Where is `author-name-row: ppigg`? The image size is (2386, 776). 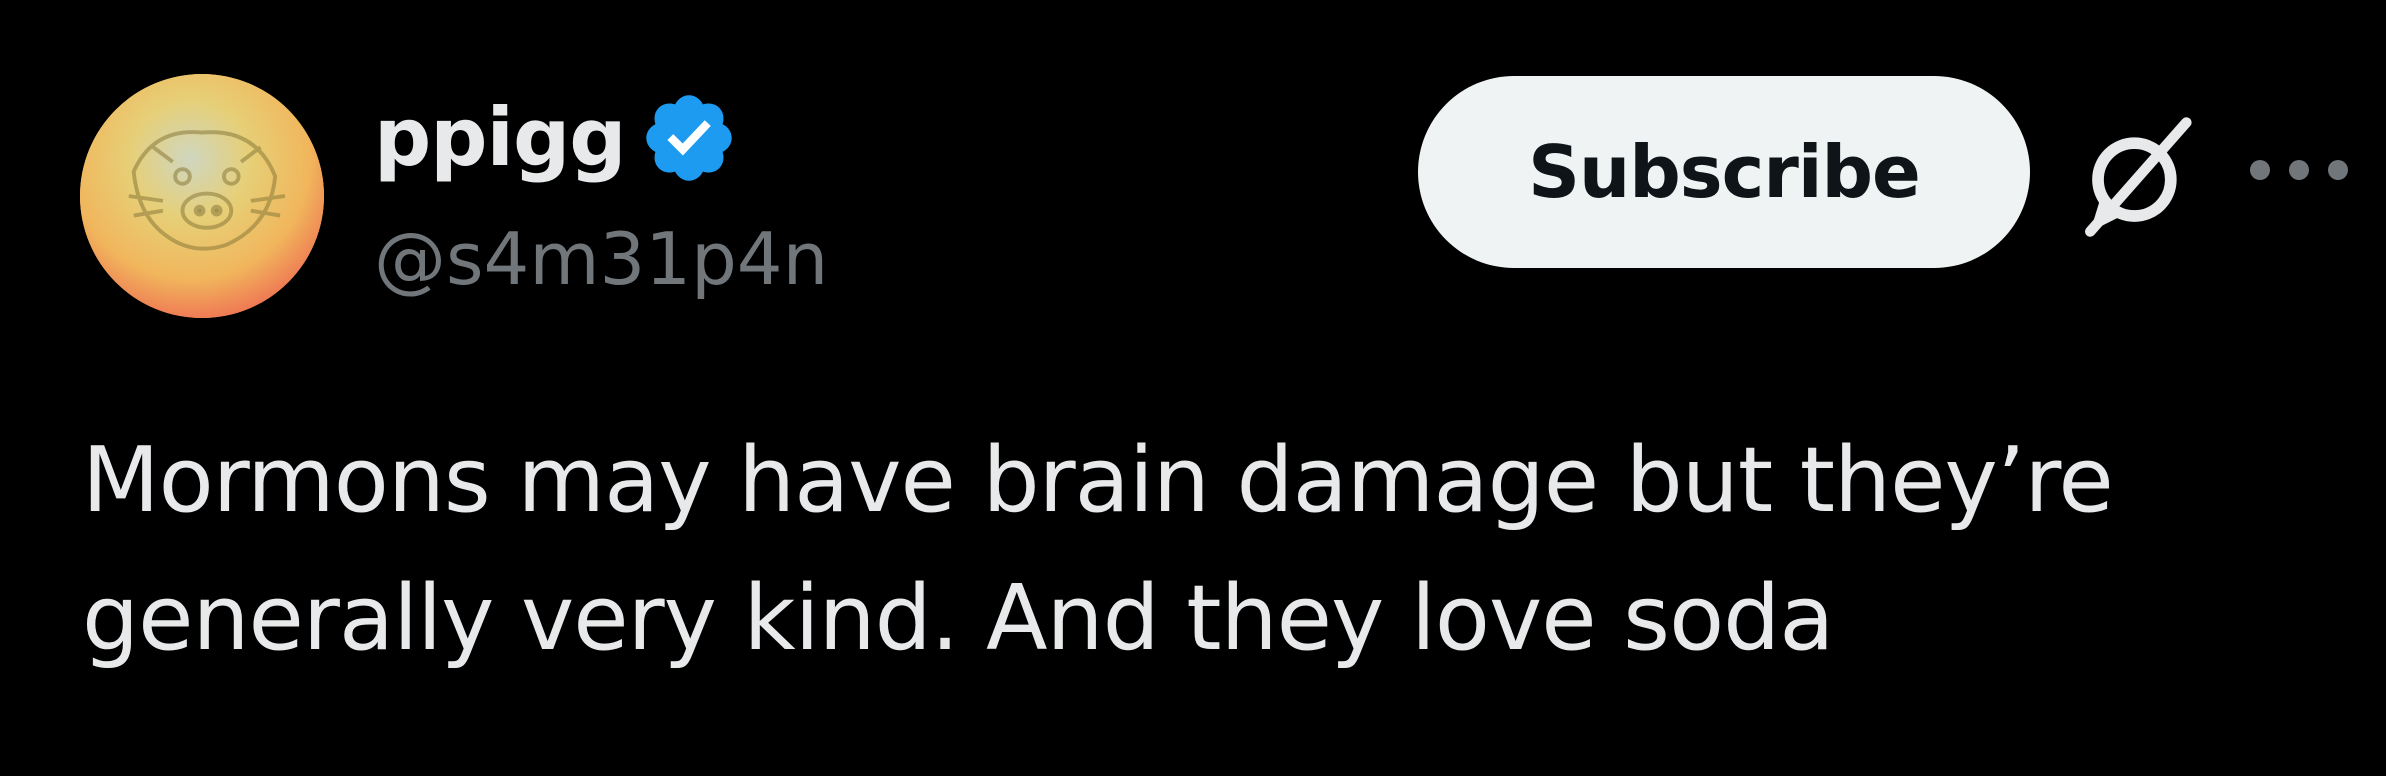 author-name-row: ppigg is located at coordinates (556, 138).